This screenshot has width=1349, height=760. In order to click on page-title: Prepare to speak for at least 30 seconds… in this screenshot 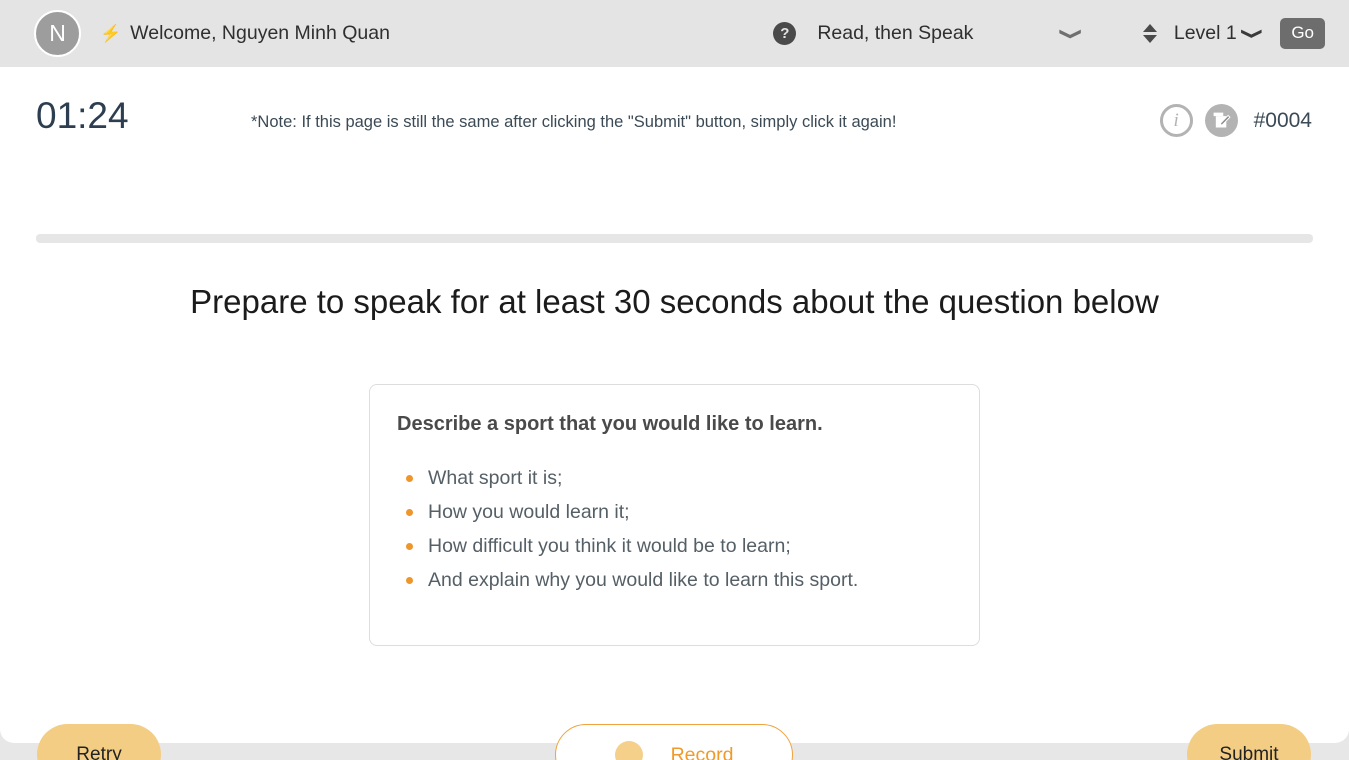, I will do `click(674, 301)`.